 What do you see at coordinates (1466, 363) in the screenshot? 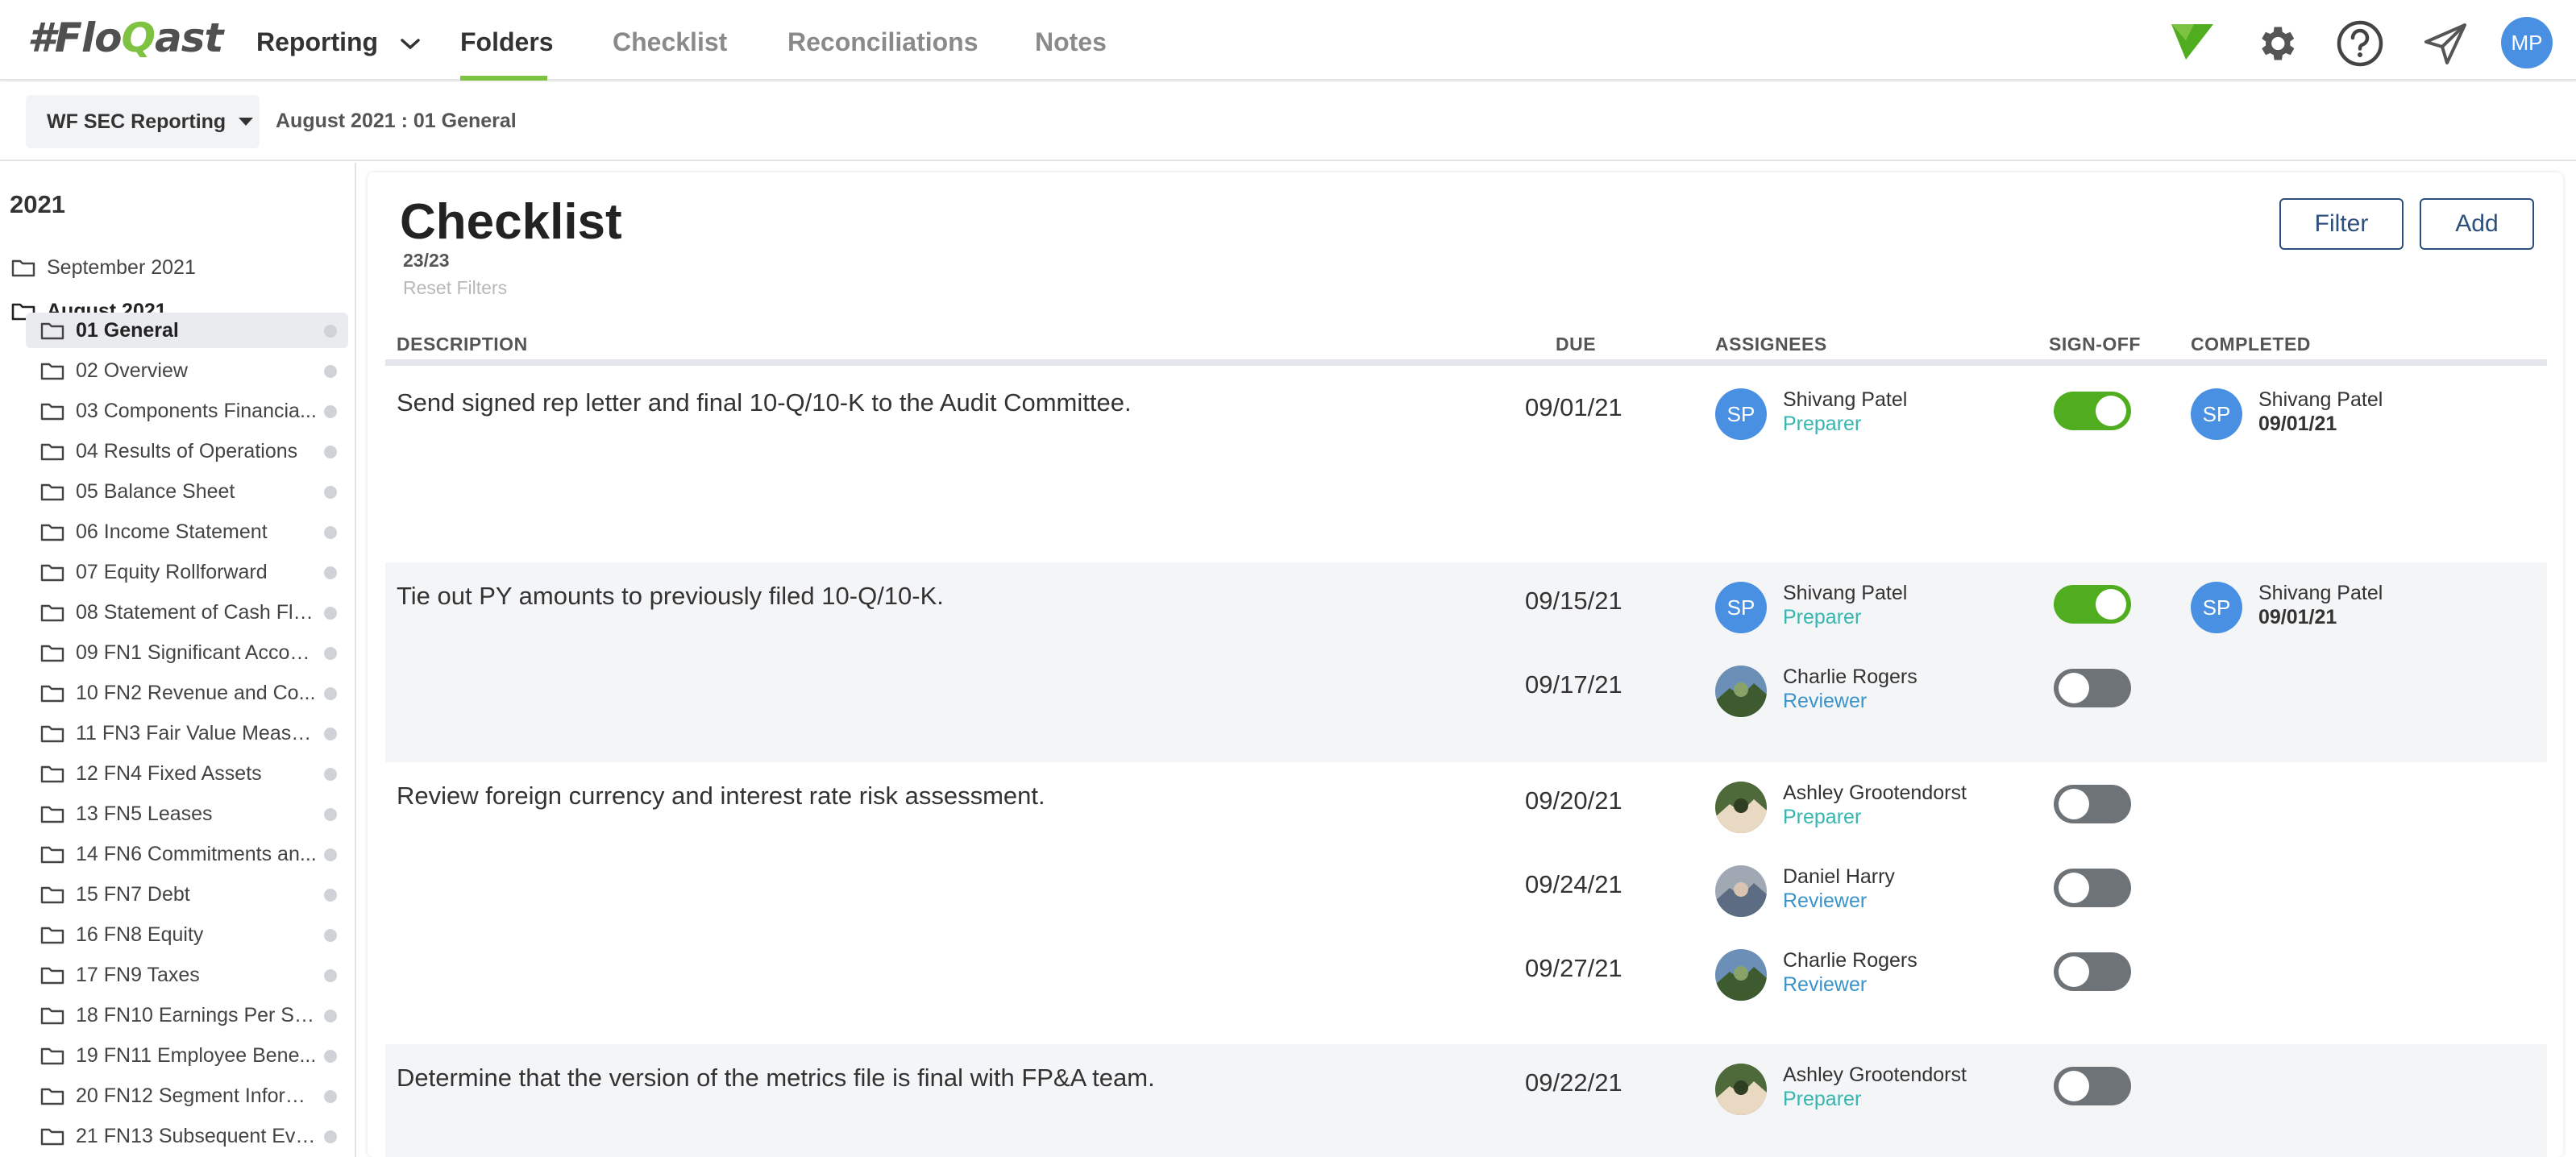
I see `table-header-divider` at bounding box center [1466, 363].